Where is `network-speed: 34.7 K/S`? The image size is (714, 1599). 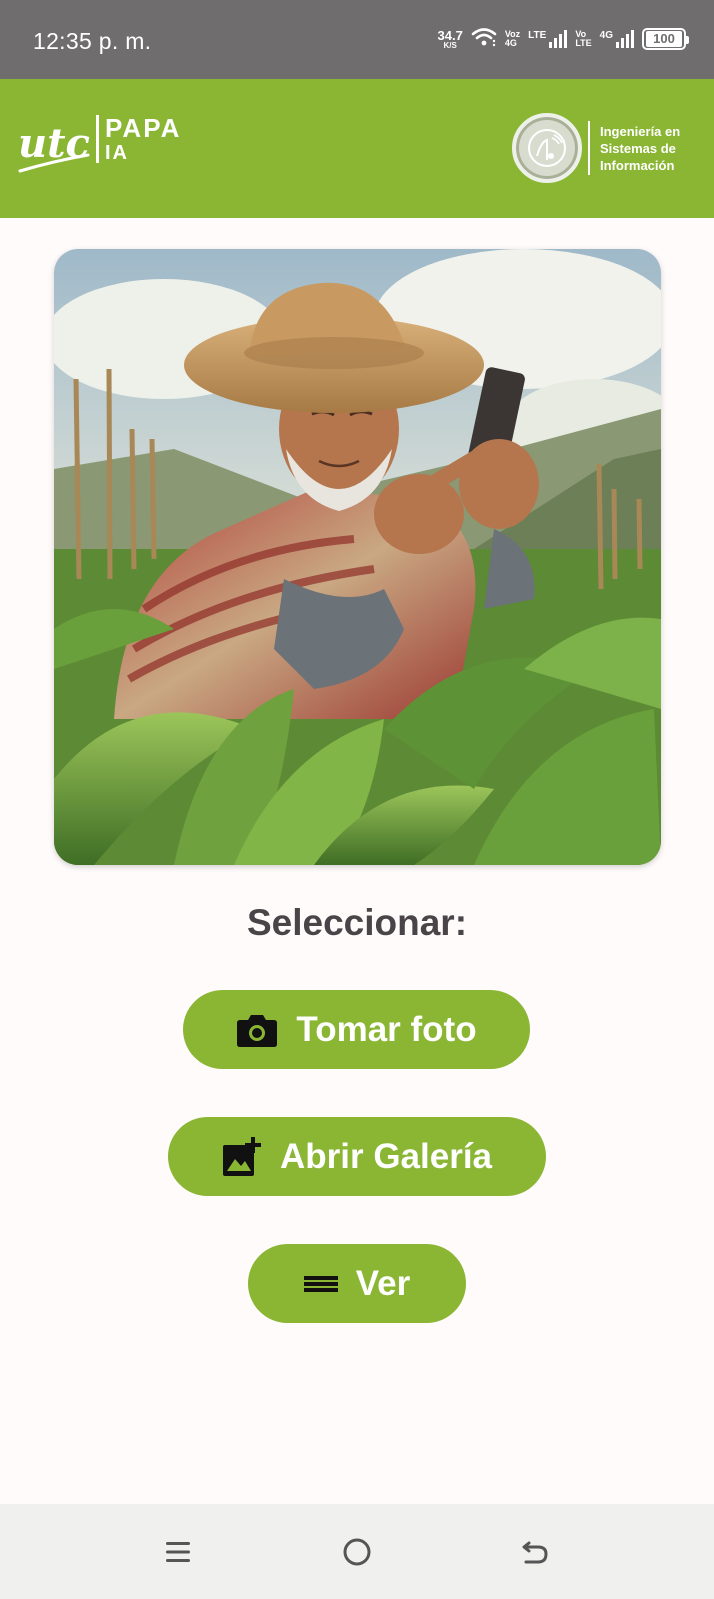
network-speed: 34.7 K/S is located at coordinates (450, 39).